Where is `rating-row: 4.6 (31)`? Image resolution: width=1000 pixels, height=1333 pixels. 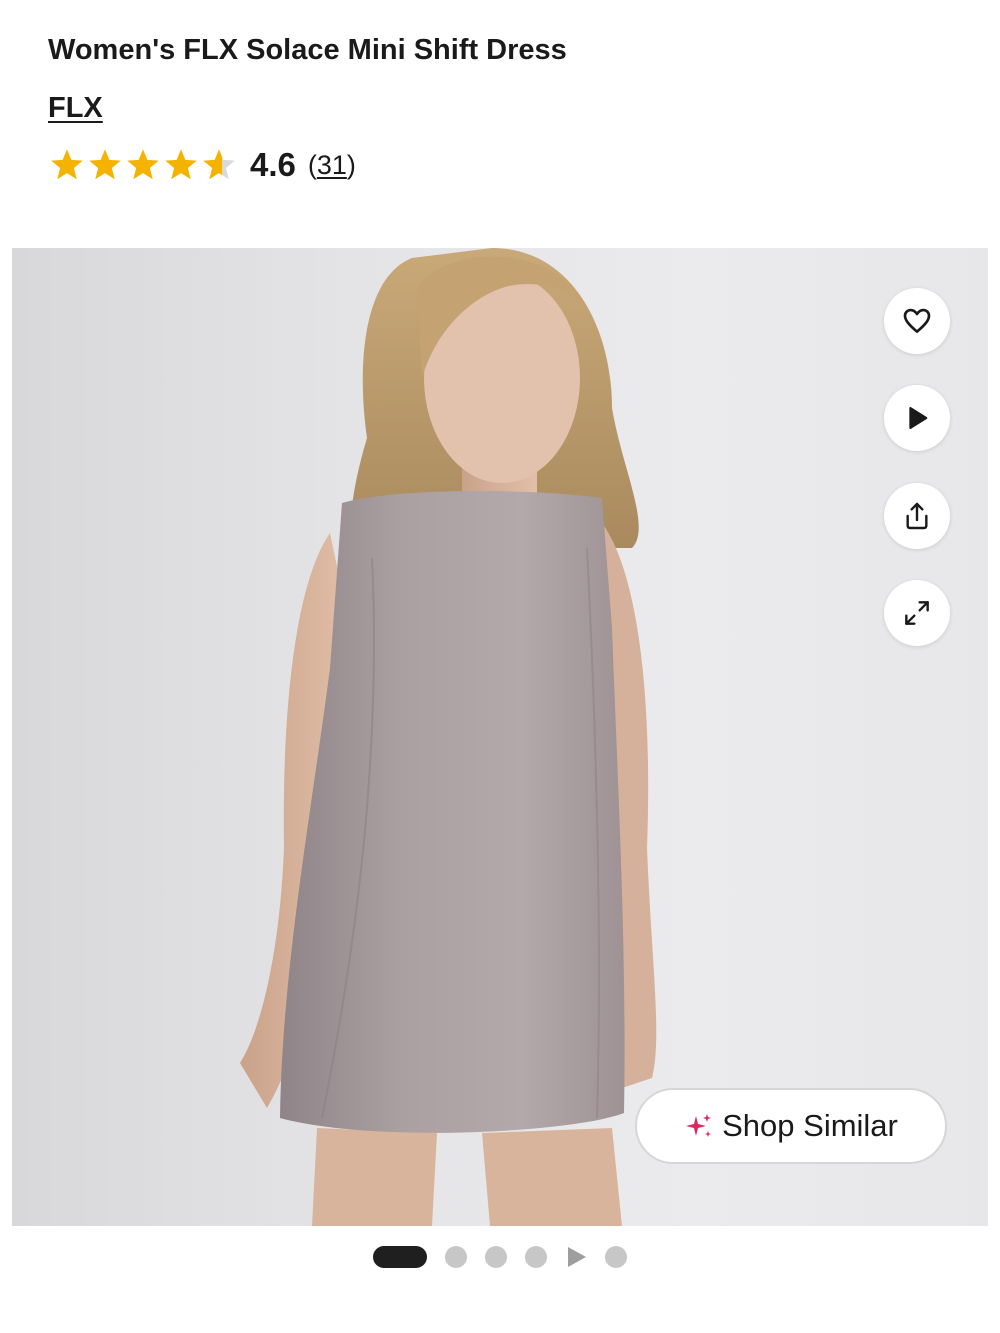
rating-row: 4.6 (31) is located at coordinates (504, 165).